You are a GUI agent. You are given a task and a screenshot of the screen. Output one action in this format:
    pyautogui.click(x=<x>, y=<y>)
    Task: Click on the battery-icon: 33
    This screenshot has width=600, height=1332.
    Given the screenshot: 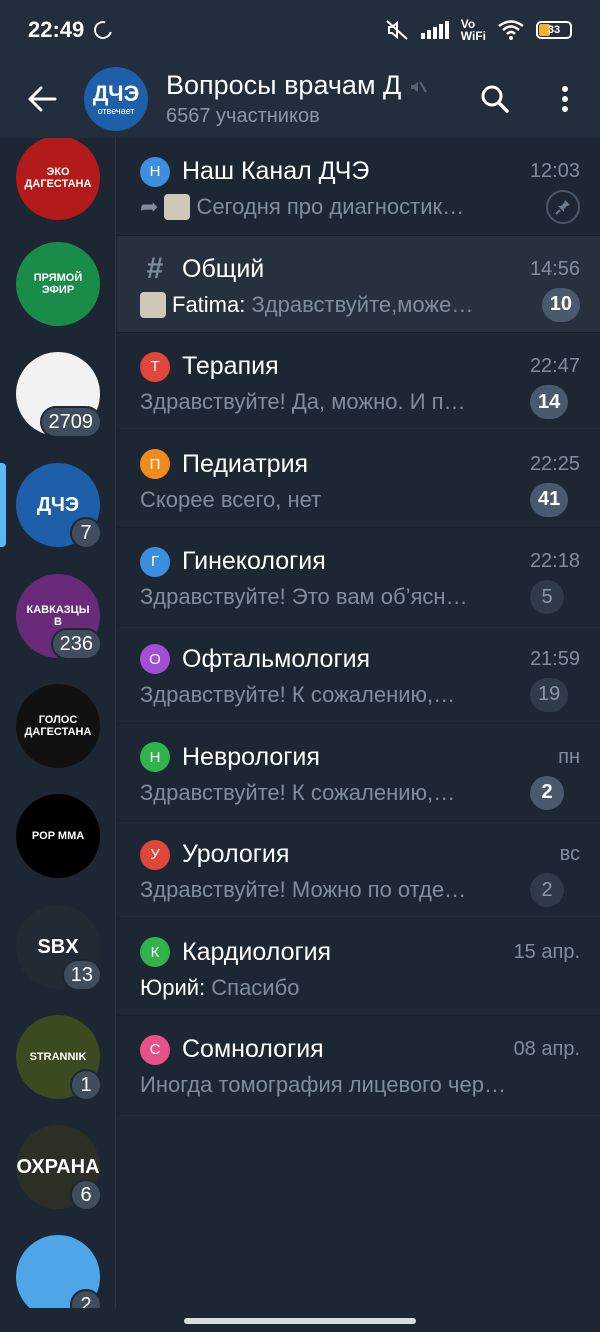 What is the action you would take?
    pyautogui.click(x=554, y=30)
    